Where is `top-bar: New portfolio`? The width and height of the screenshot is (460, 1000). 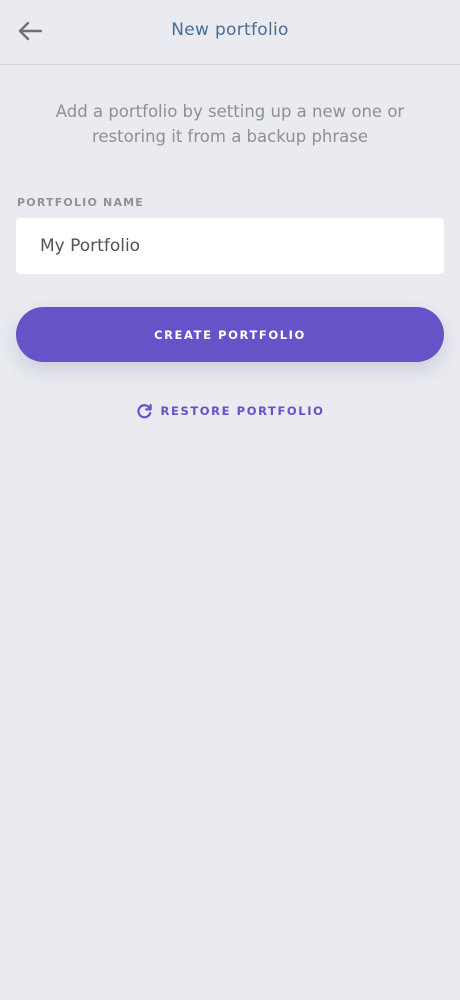 top-bar: New portfolio is located at coordinates (230, 32).